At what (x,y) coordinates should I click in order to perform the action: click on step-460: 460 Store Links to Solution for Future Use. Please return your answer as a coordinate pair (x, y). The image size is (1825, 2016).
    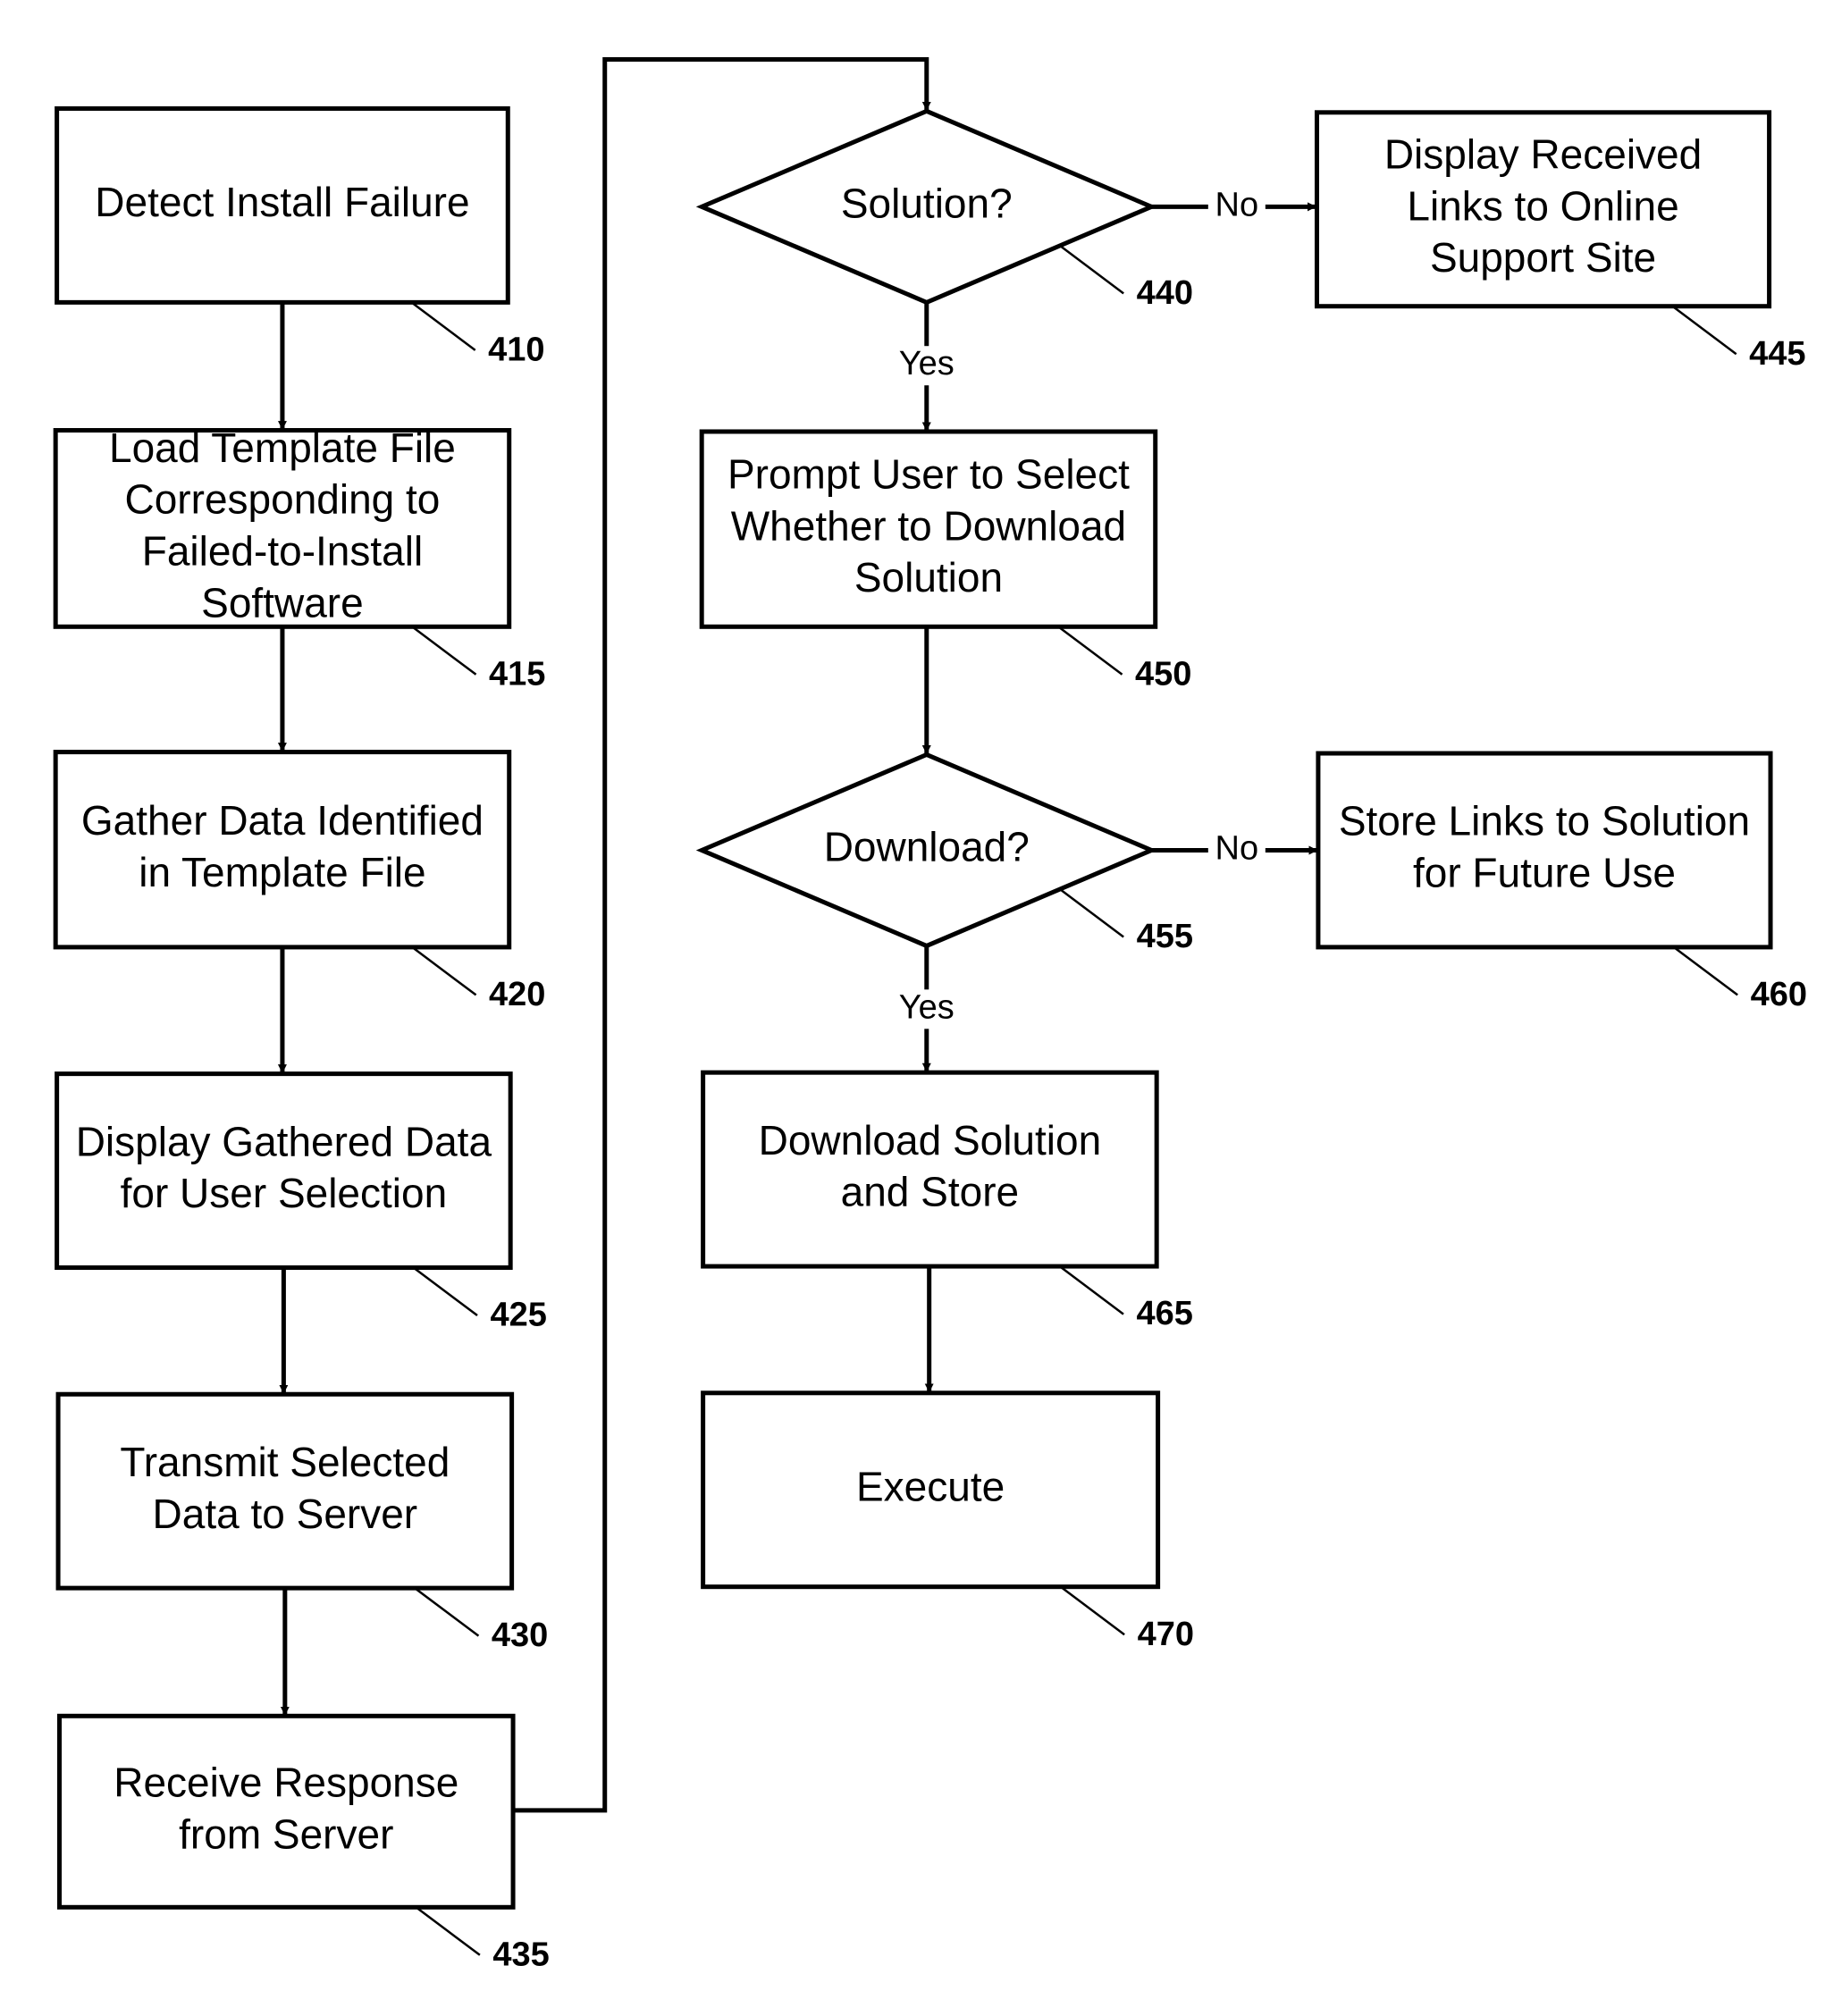
    Looking at the image, I should click on (1561, 882).